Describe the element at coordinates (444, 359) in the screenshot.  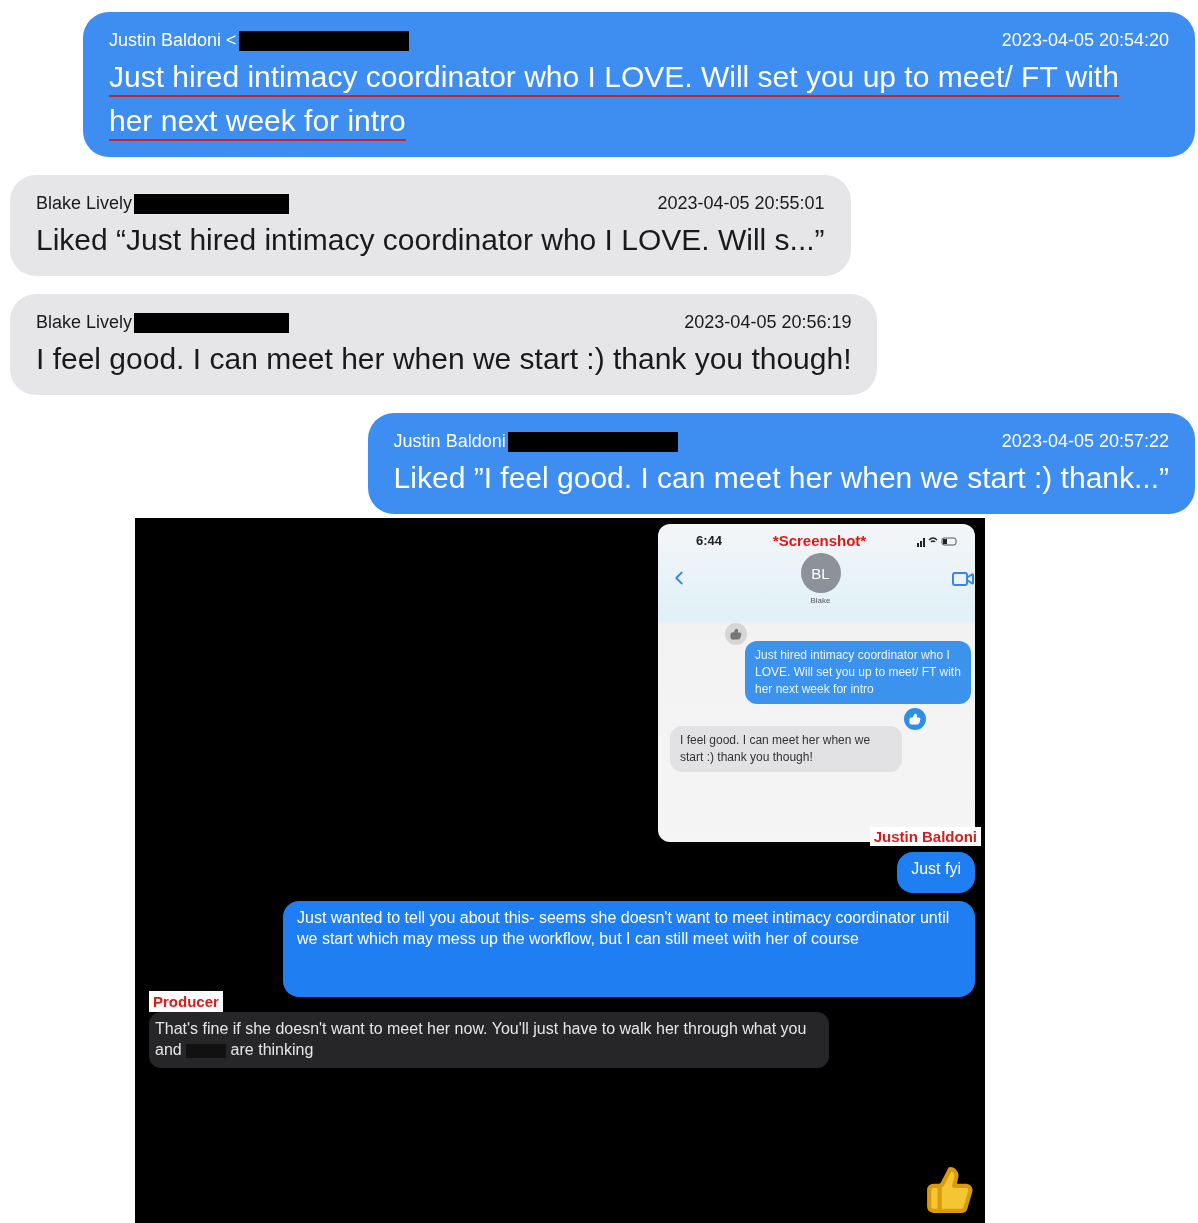
I see `message-text: I feel good. I can meet her when we start :) thank you though!` at that location.